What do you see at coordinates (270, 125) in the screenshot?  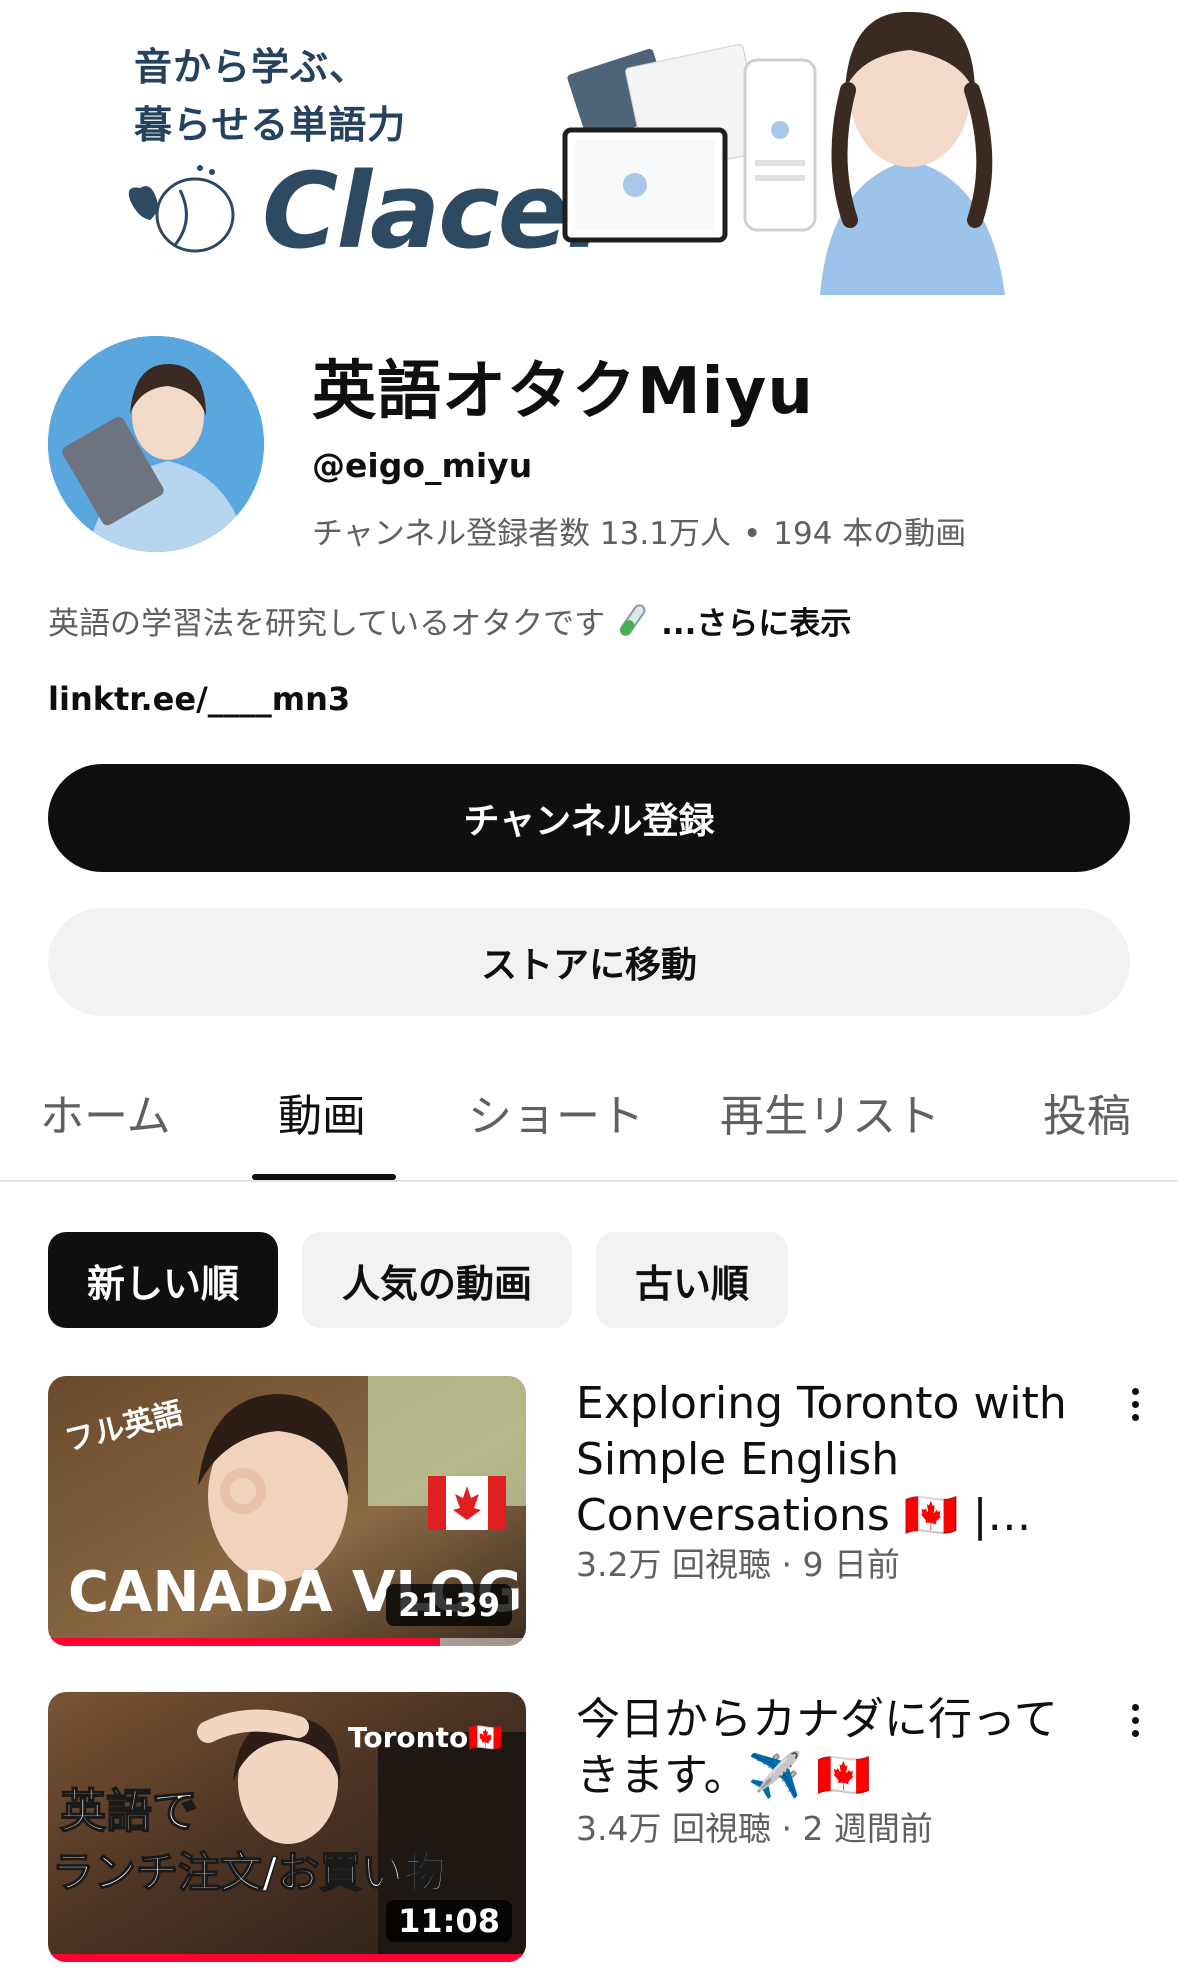 I see `banner-tagline-line2: 暮らせる単語力` at bounding box center [270, 125].